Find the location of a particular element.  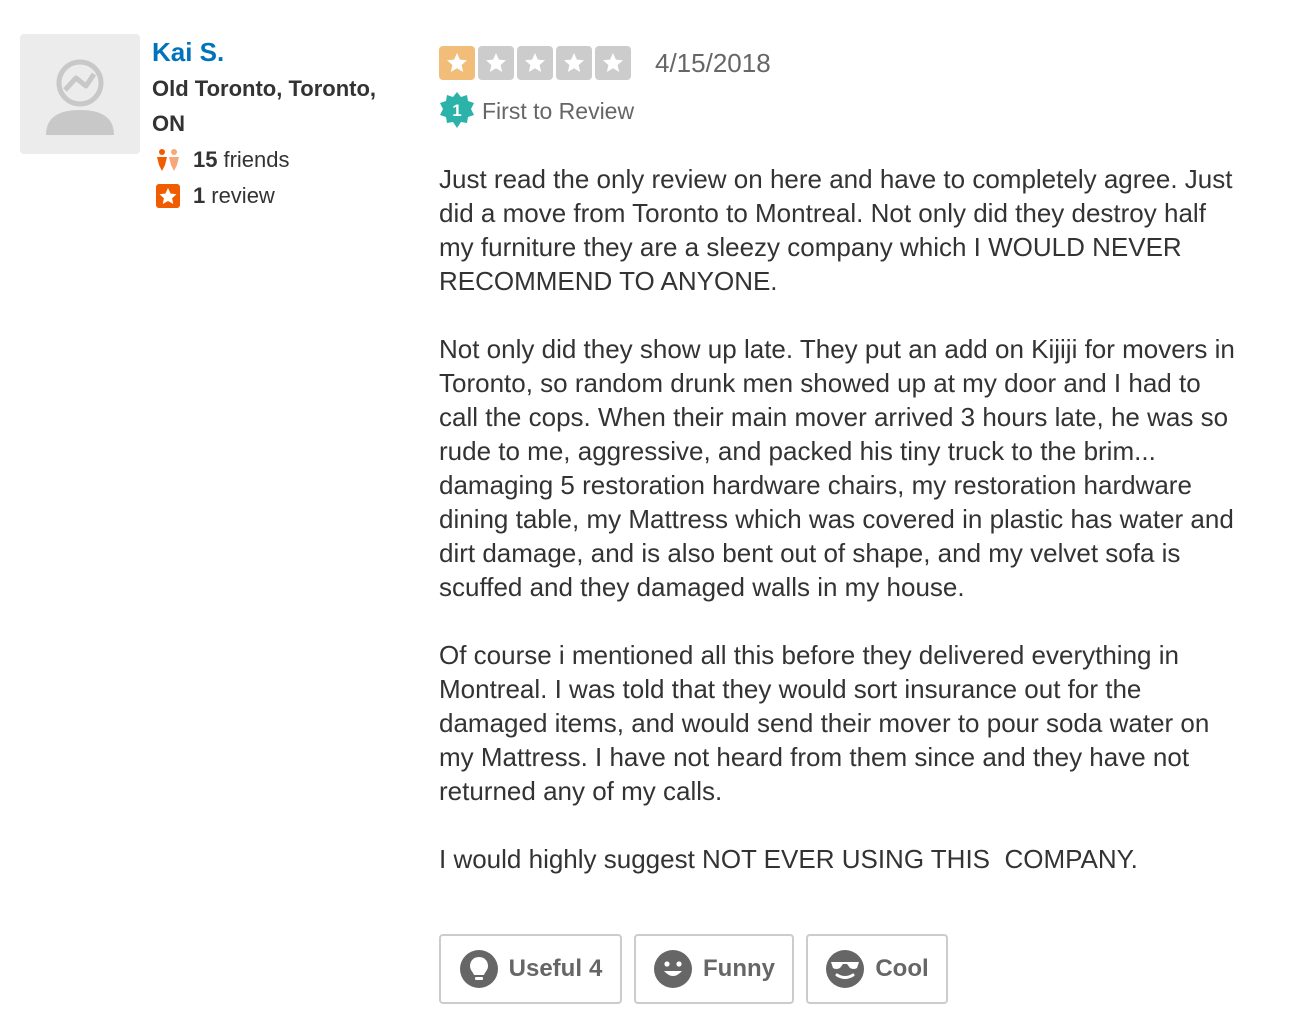

cool-label: Cool is located at coordinates (902, 968).